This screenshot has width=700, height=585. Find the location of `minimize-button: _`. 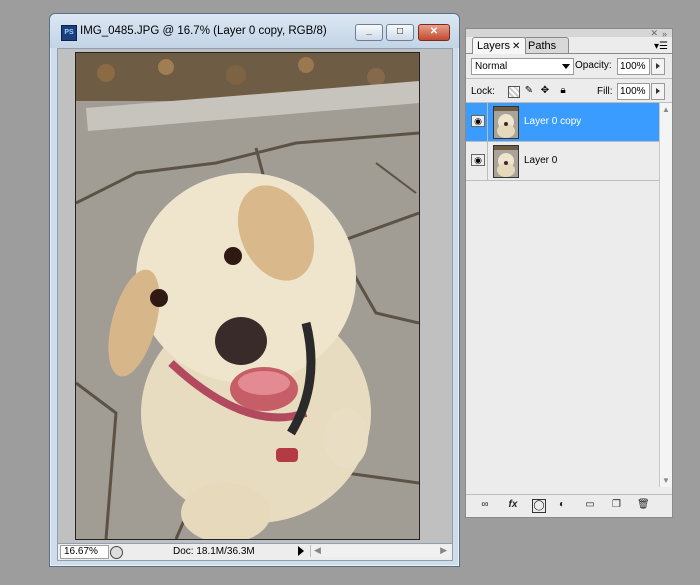

minimize-button: _ is located at coordinates (369, 32).